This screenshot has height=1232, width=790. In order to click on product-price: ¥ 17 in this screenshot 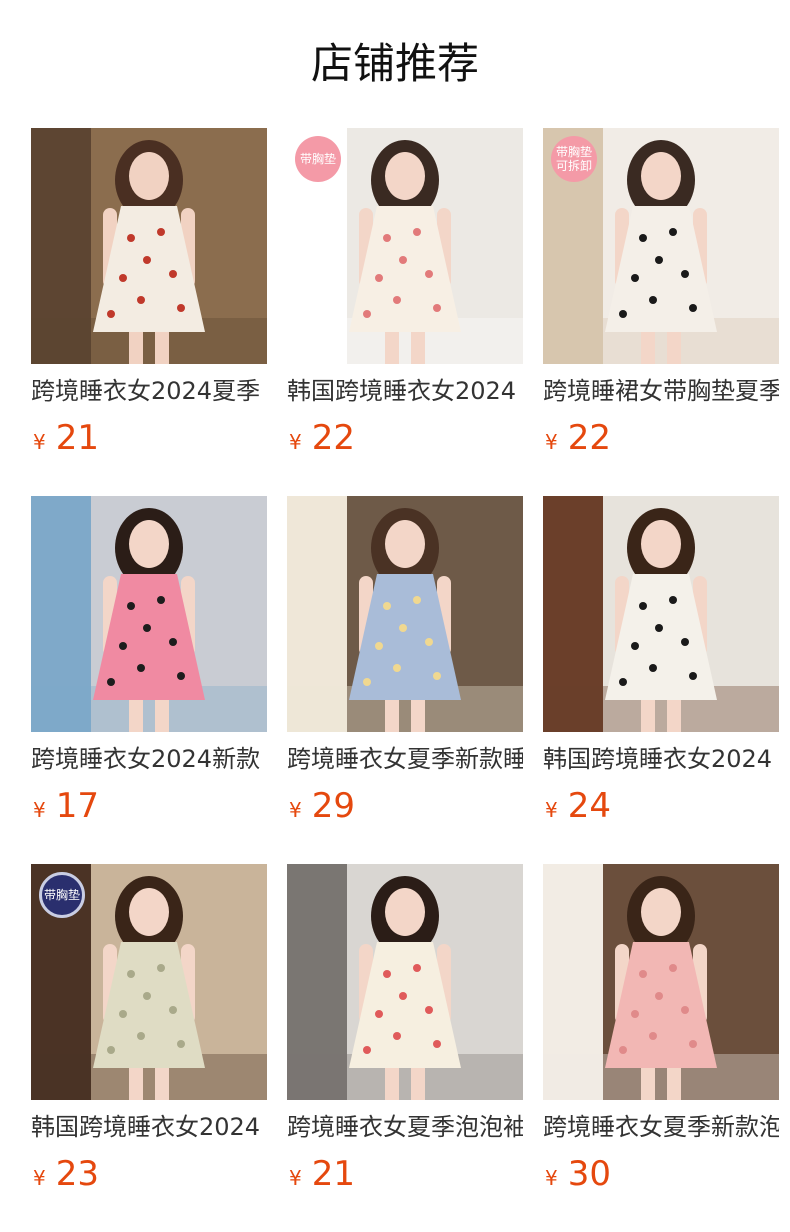, I will do `click(65, 806)`.